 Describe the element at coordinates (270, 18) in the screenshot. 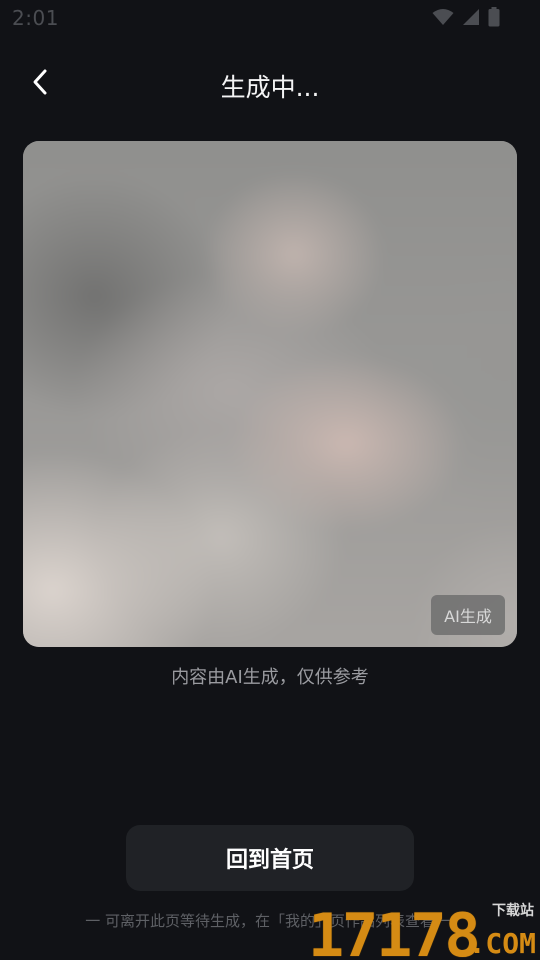

I see `status-bar: 2:01` at that location.